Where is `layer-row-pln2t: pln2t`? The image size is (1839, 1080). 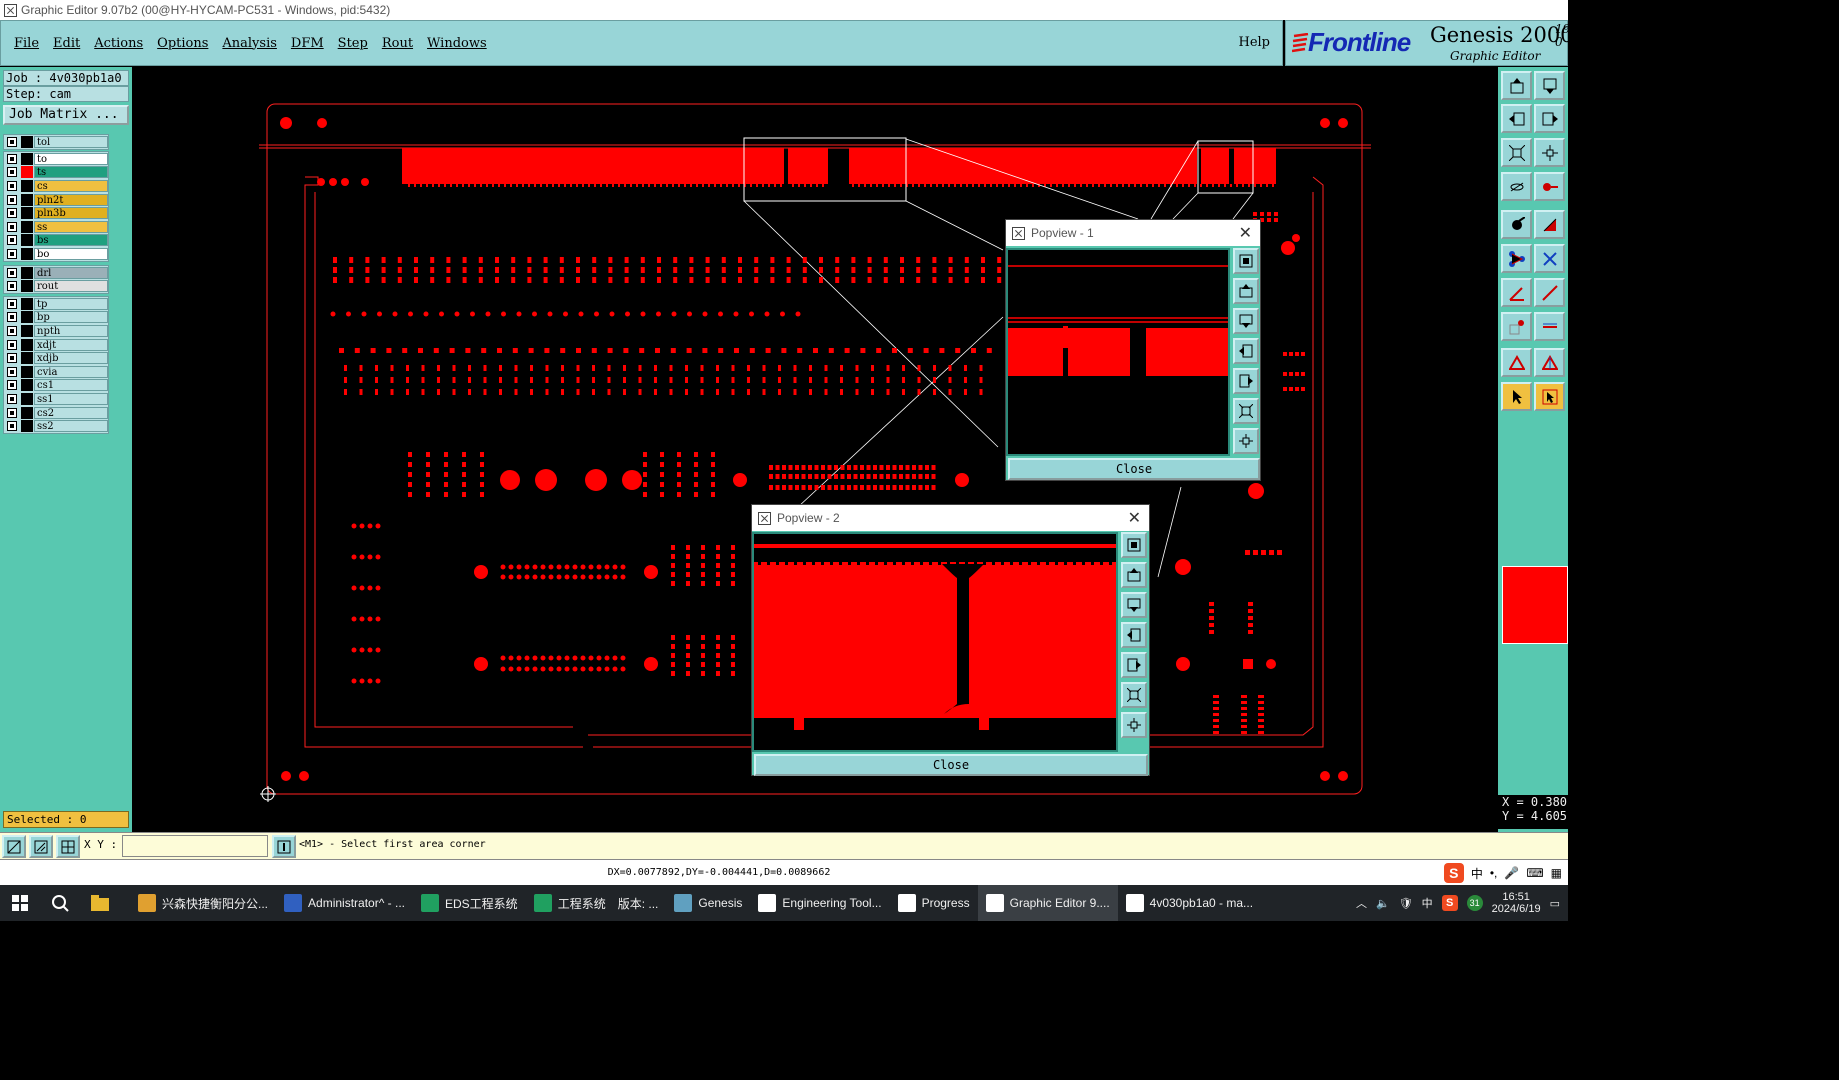 layer-row-pln2t: pln2t is located at coordinates (56, 200).